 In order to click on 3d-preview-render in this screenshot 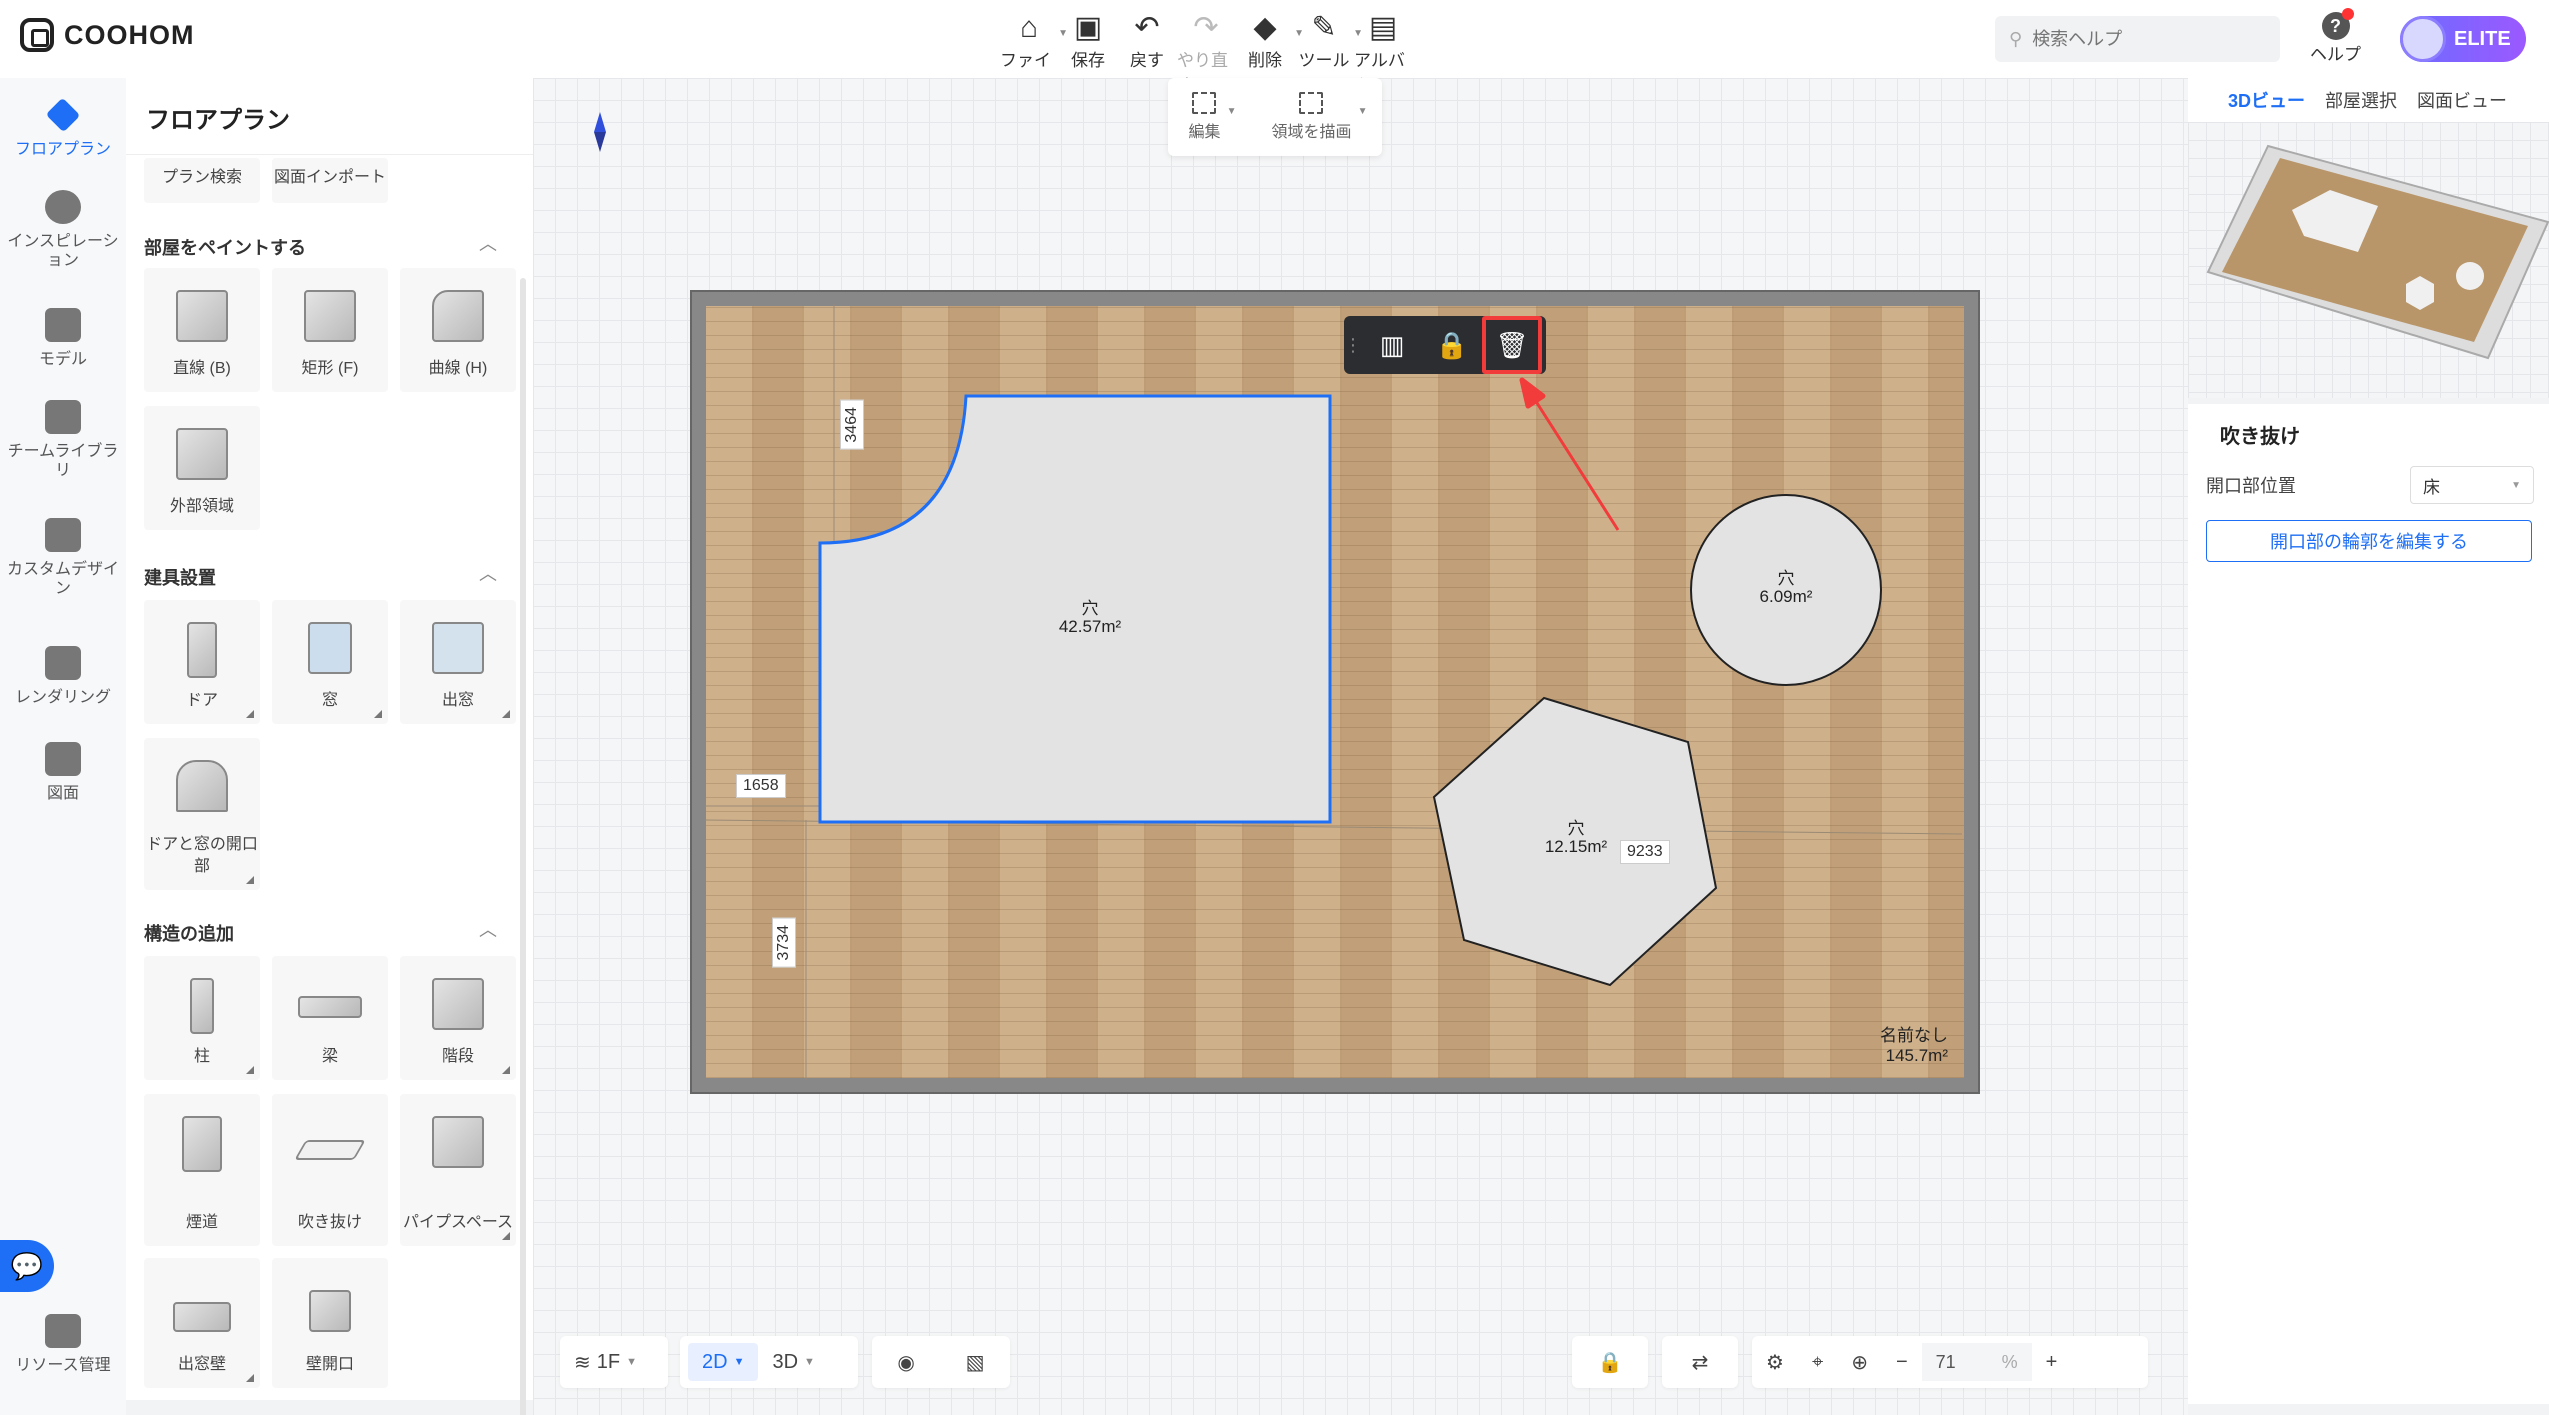, I will do `click(2377, 252)`.